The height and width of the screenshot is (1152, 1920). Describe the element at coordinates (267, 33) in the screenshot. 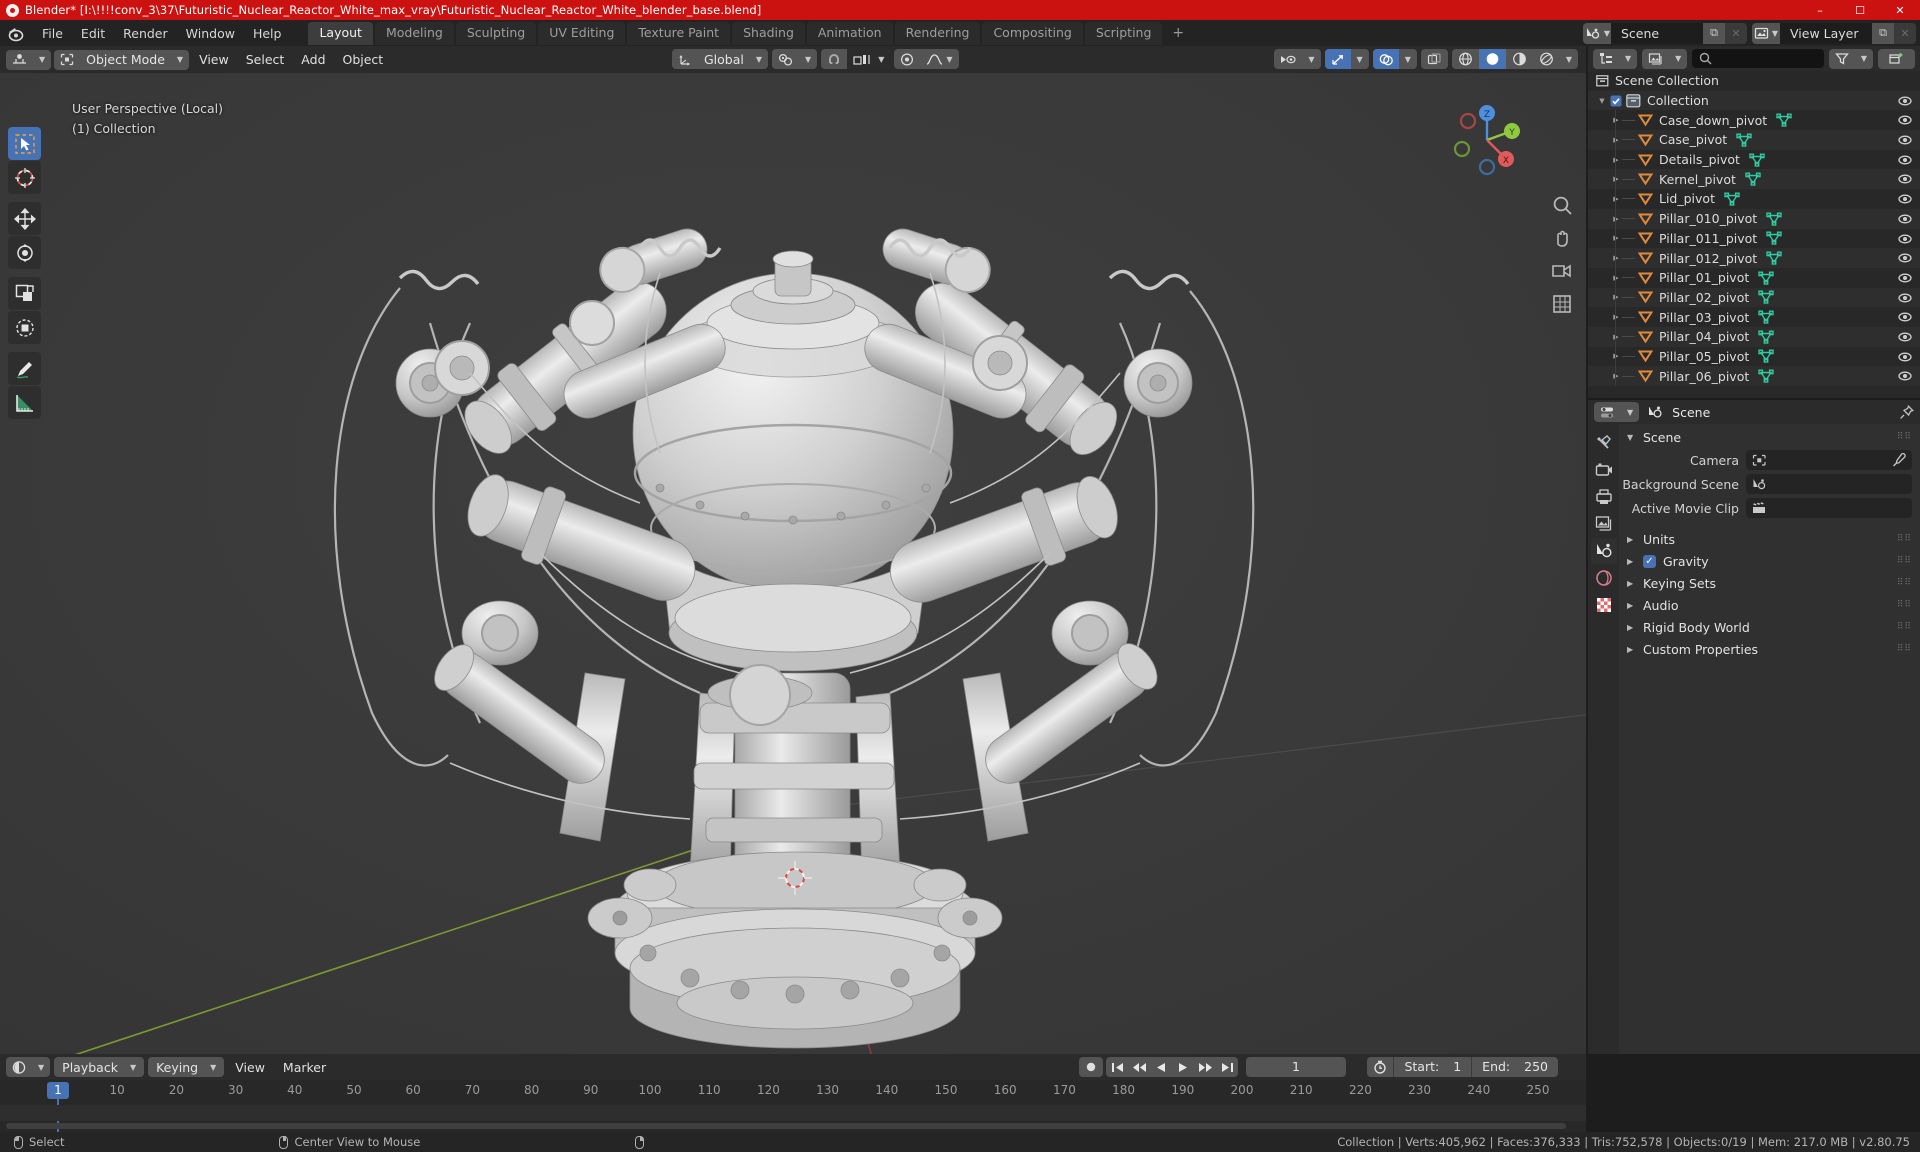

I see `menu-help: Help` at that location.